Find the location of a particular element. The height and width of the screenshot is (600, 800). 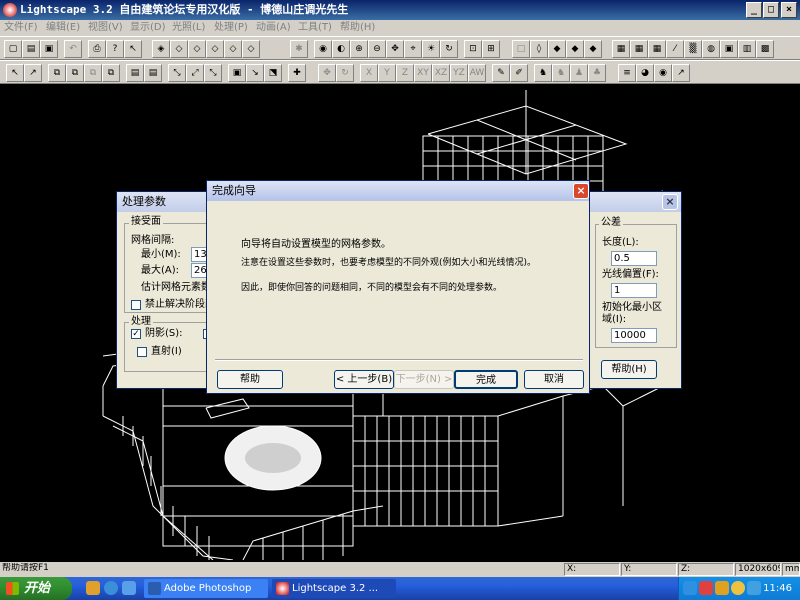

texture-icon: ▩ is located at coordinates (765, 49).